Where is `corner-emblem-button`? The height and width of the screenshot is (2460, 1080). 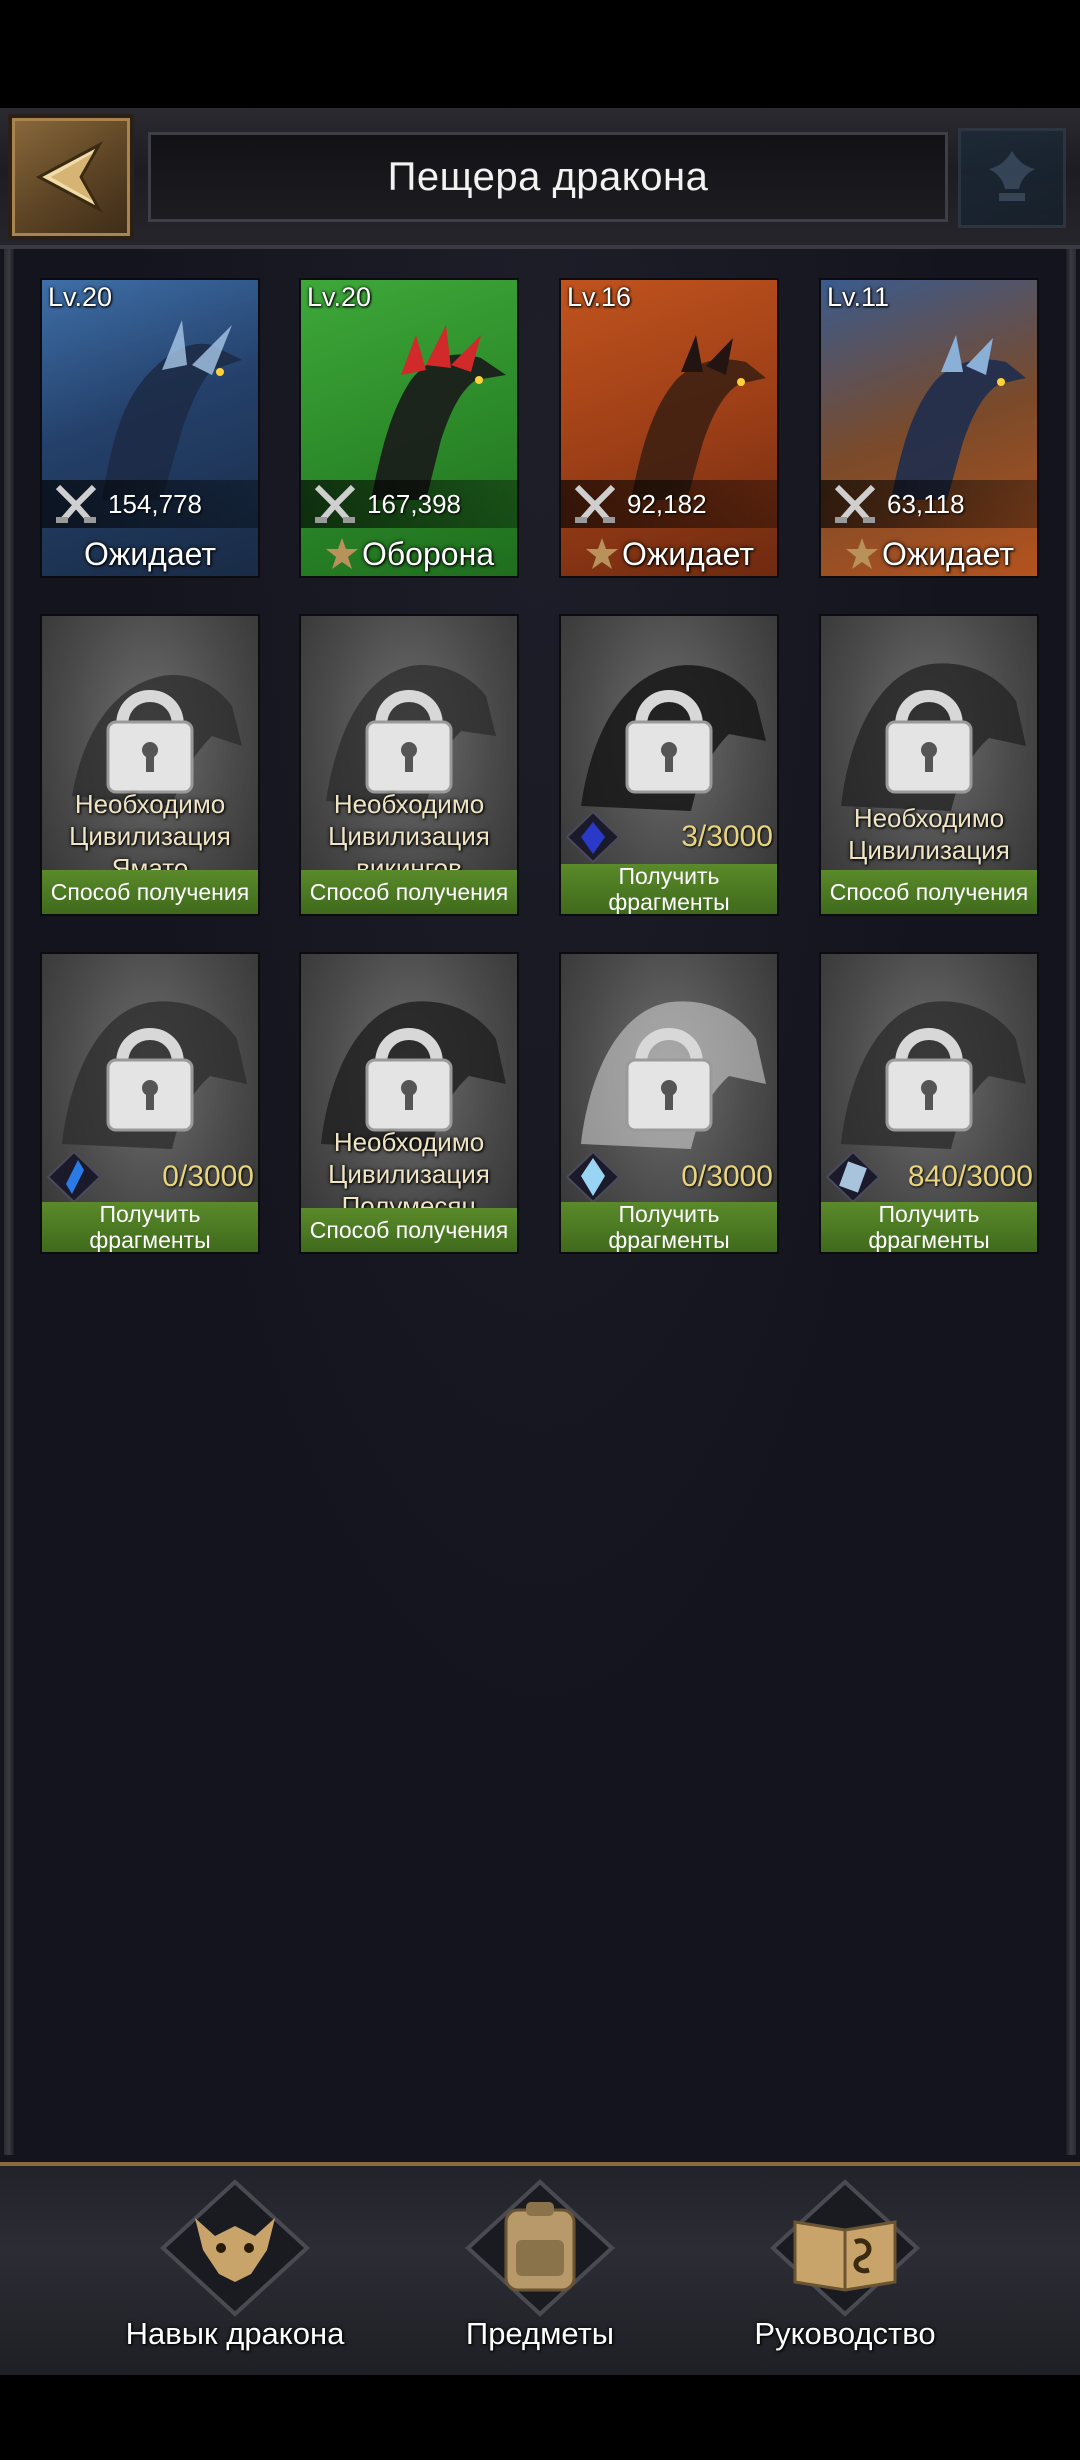
corner-emblem-button is located at coordinates (1012, 178).